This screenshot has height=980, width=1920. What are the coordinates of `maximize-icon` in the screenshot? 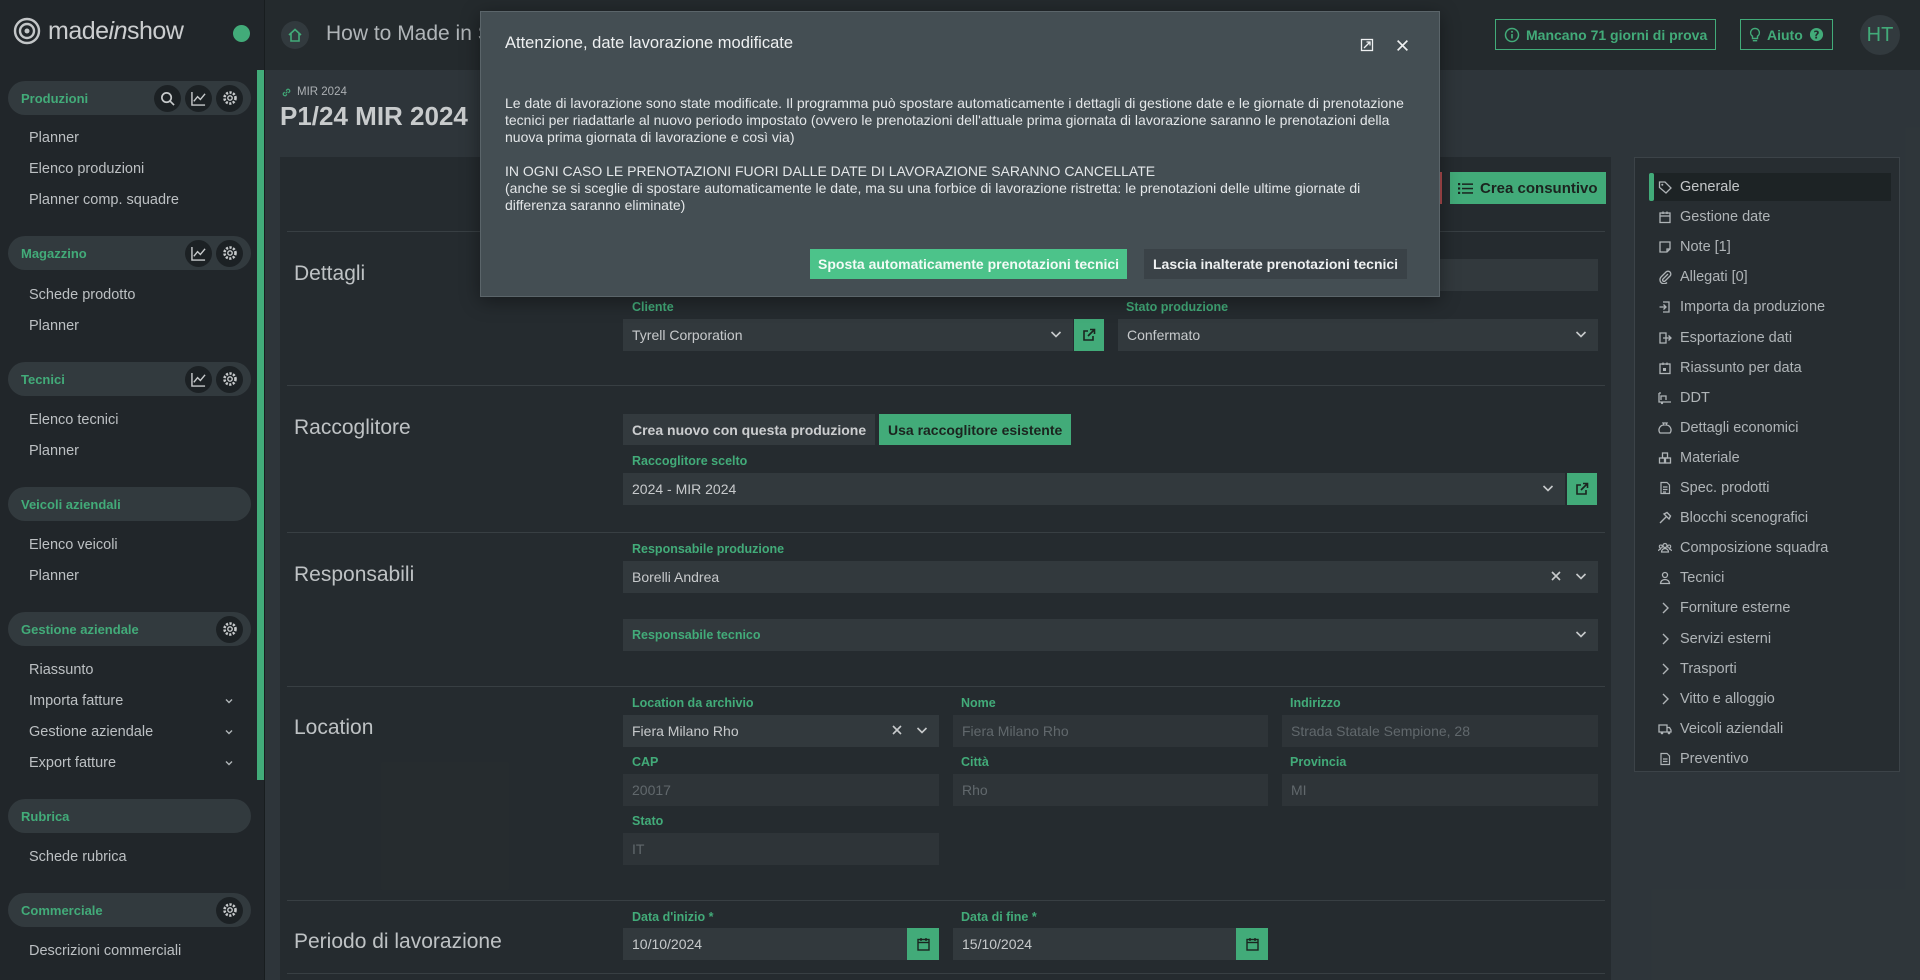 It's located at (1367, 45).